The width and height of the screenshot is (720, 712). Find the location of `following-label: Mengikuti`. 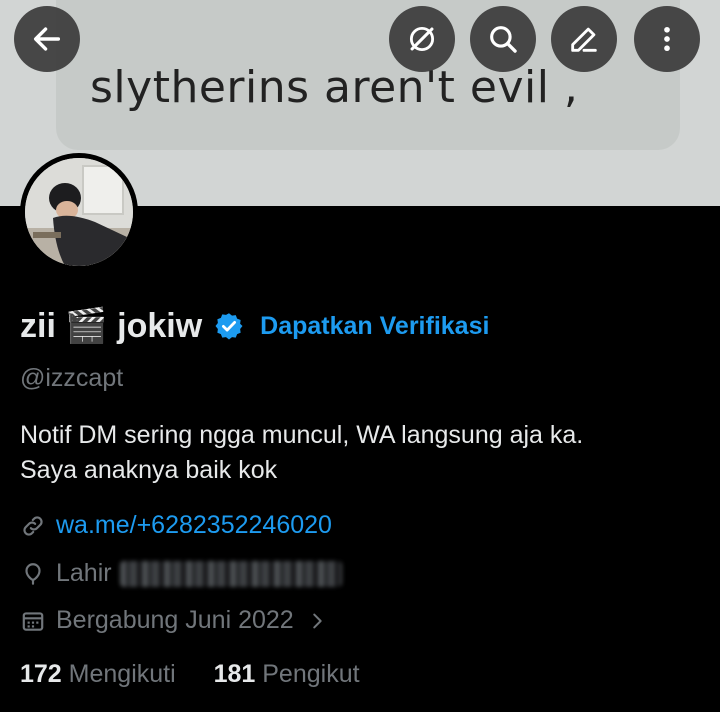

following-label: Mengikuti is located at coordinates (122, 674).